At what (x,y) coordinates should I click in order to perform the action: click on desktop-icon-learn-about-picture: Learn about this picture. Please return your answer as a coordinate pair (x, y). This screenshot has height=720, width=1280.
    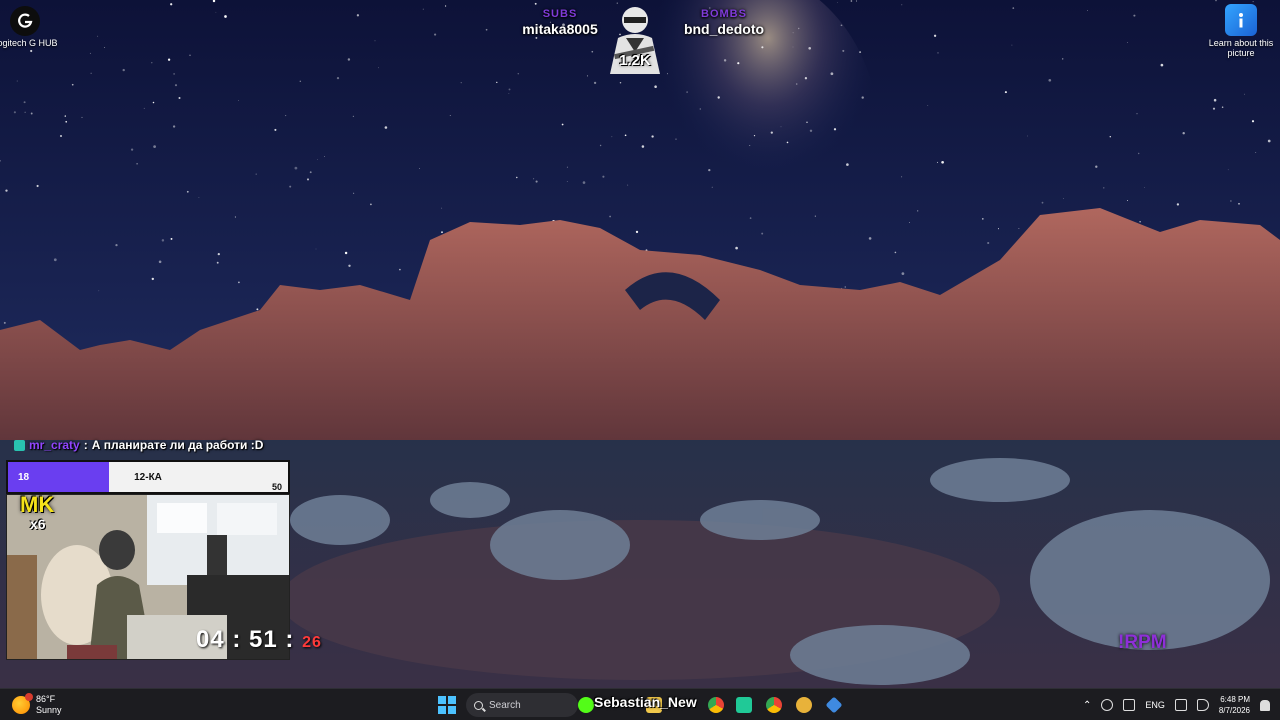
    Looking at the image, I should click on (1241, 31).